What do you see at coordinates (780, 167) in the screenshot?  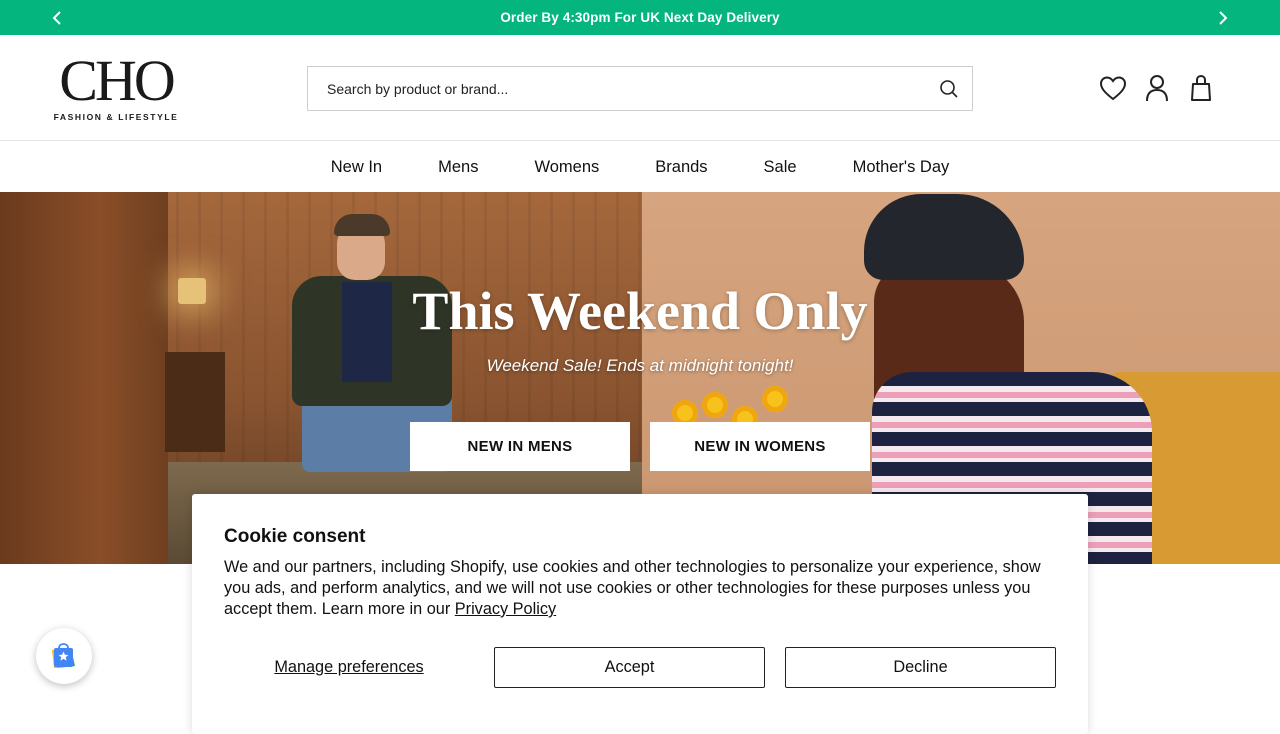 I see `nav-item-sale: Sale` at bounding box center [780, 167].